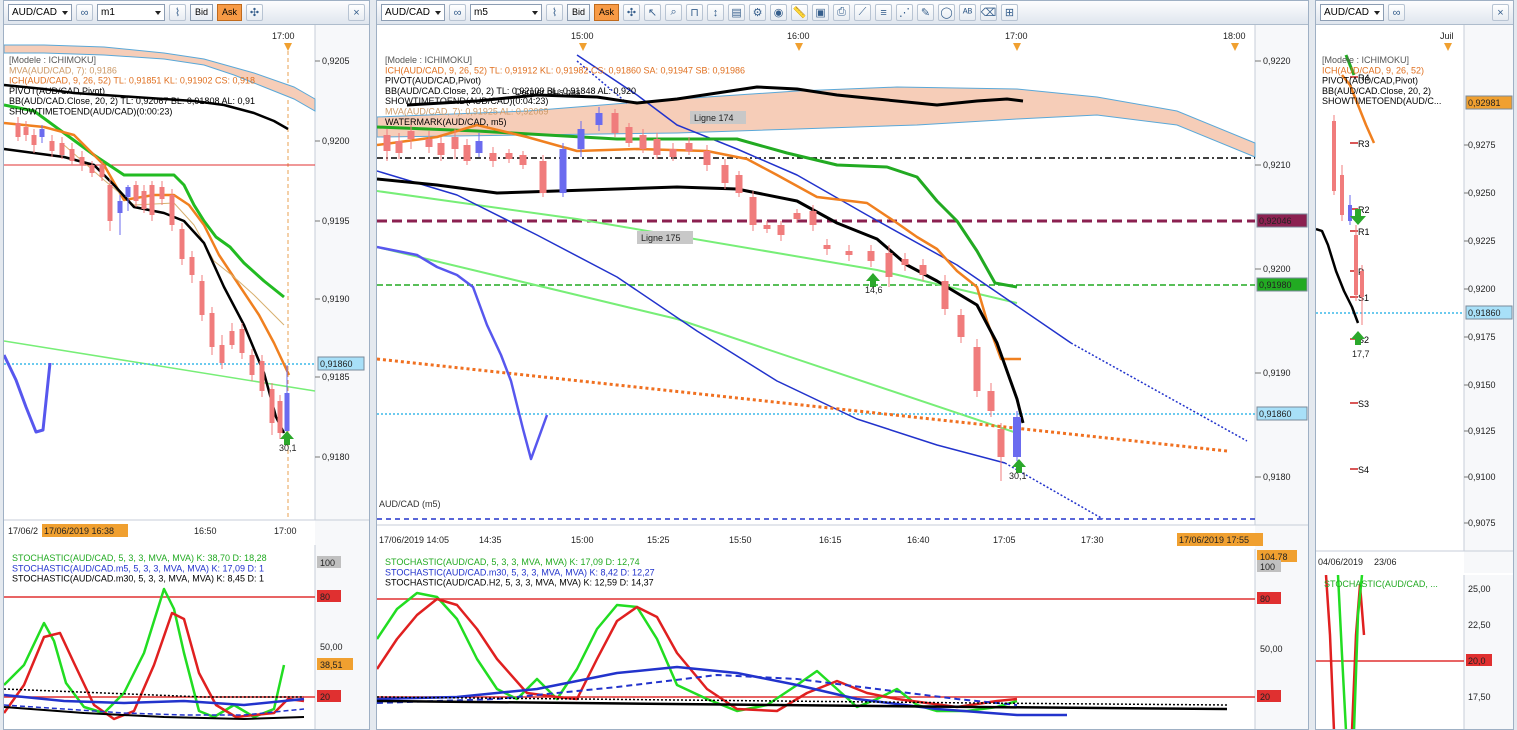  I want to click on horizontal-line-icon: ≡, so click(884, 12).